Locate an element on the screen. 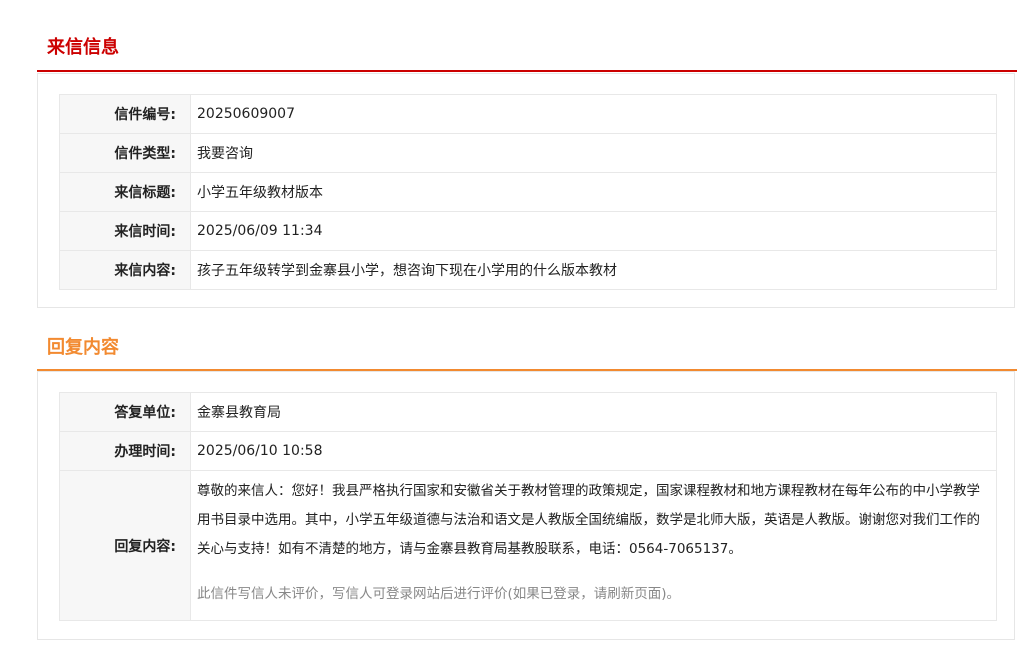 The height and width of the screenshot is (645, 1018). table-row: 信件类型: 我要咨询 is located at coordinates (528, 153).